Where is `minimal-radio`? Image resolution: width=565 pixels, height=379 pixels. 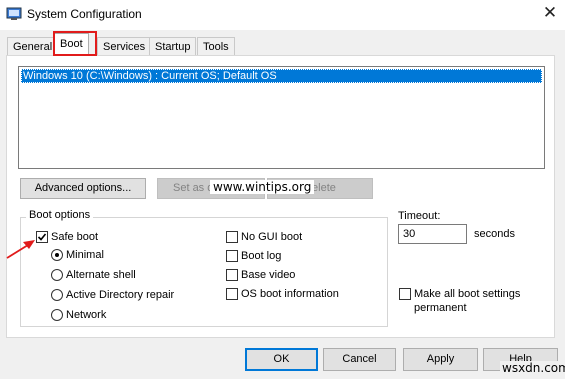
minimal-radio is located at coordinates (57, 255).